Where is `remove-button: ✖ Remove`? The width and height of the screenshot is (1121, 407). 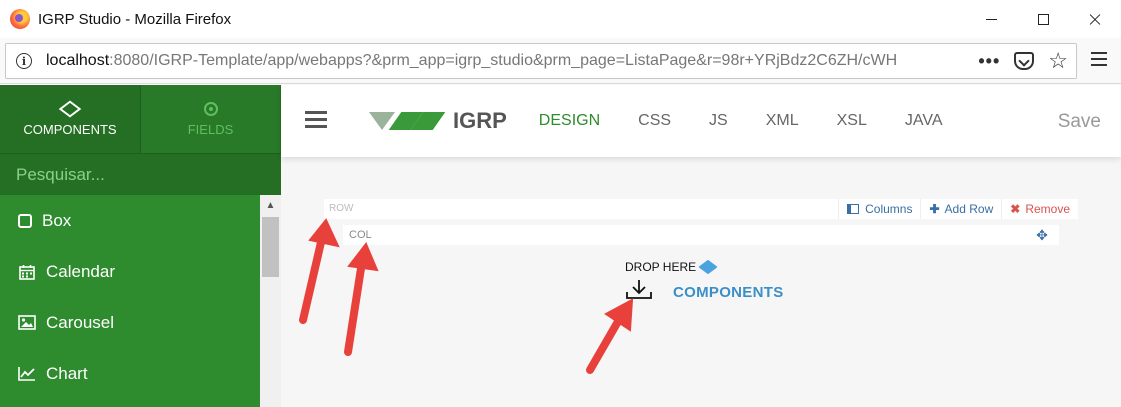
remove-button: ✖ Remove is located at coordinates (1039, 209).